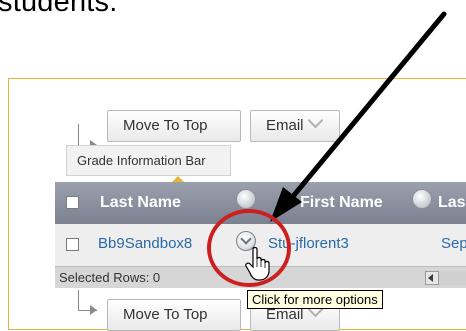 The width and height of the screenshot is (466, 331). Describe the element at coordinates (59, 9) in the screenshot. I see `caption-text: students.` at that location.